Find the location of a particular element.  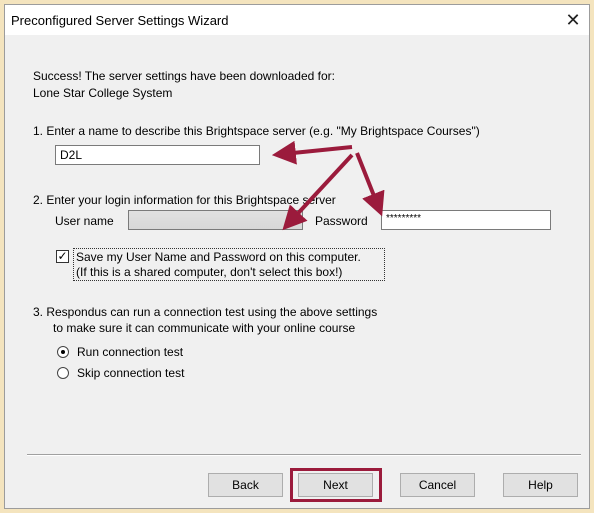

annotation-arrows is located at coordinates (328, 185).